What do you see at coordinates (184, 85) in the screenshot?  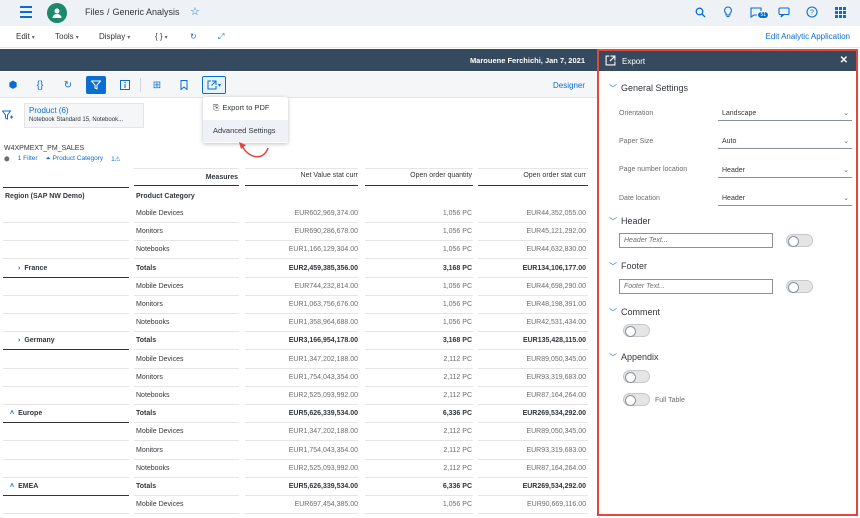 I see `bookmark-icon` at bounding box center [184, 85].